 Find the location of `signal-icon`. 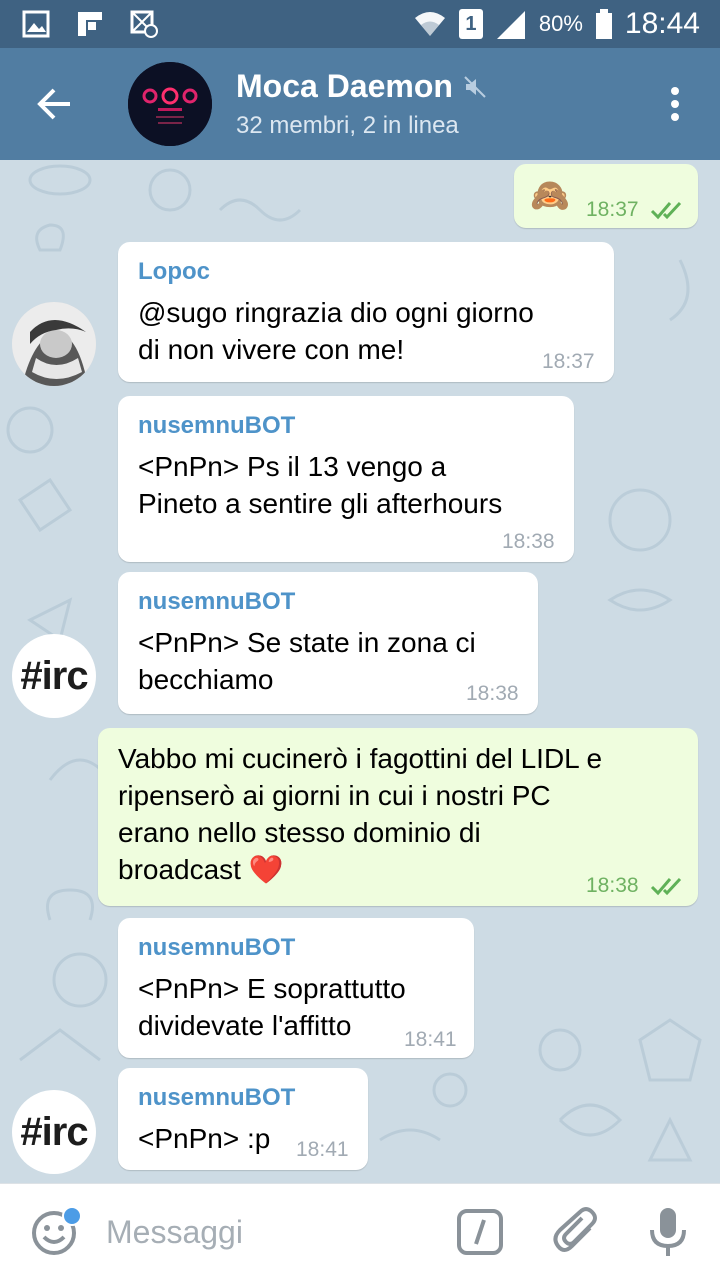

signal-icon is located at coordinates (510, 25).